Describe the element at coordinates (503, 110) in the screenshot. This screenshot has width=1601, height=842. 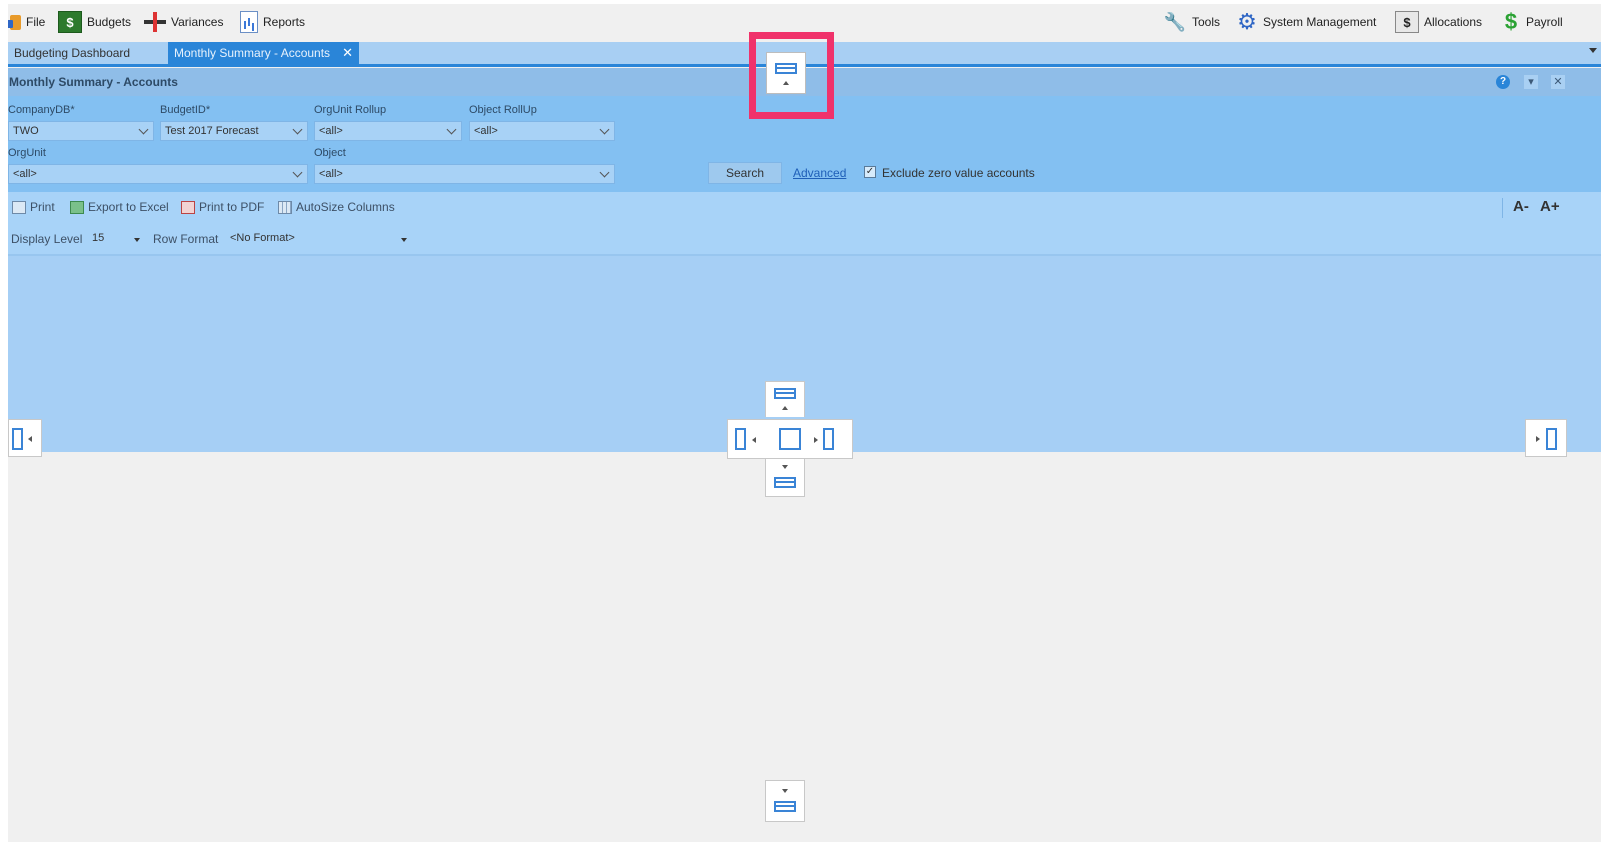
I see `object-rollup-label: Object RollUp` at that location.